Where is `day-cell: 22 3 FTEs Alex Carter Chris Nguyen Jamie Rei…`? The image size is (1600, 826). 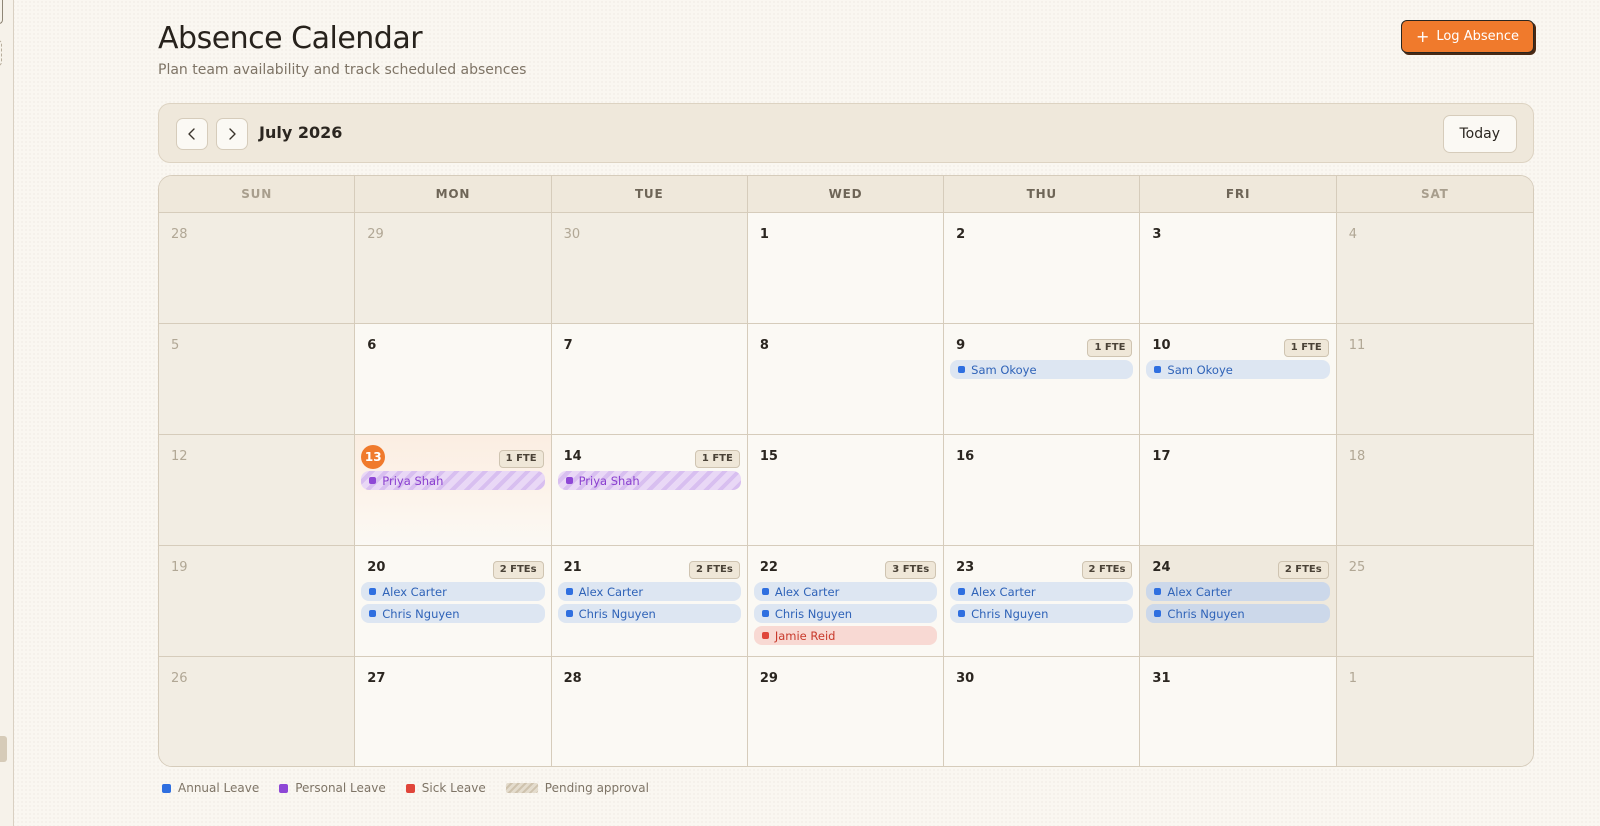
day-cell: 22 3 FTEs Alex Carter Chris Nguyen Jamie Rei… is located at coordinates (846, 601).